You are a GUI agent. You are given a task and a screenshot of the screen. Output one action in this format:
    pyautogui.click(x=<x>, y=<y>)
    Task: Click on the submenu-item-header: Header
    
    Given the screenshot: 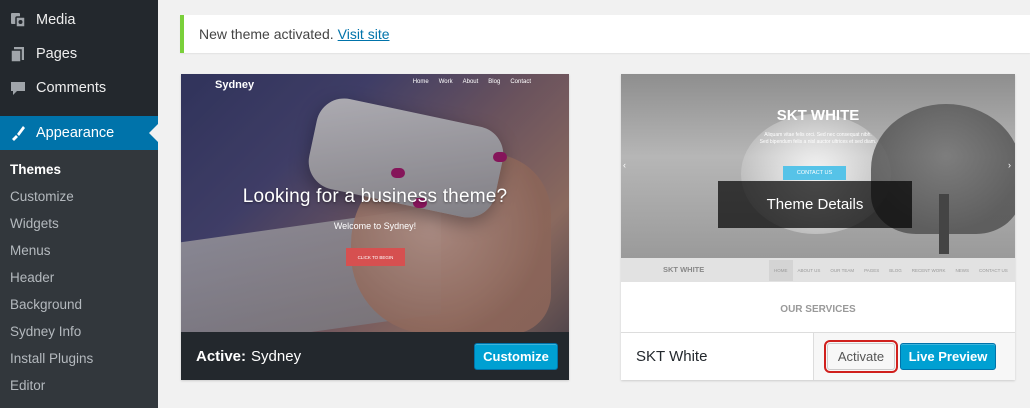 What is the action you would take?
    pyautogui.click(x=32, y=278)
    